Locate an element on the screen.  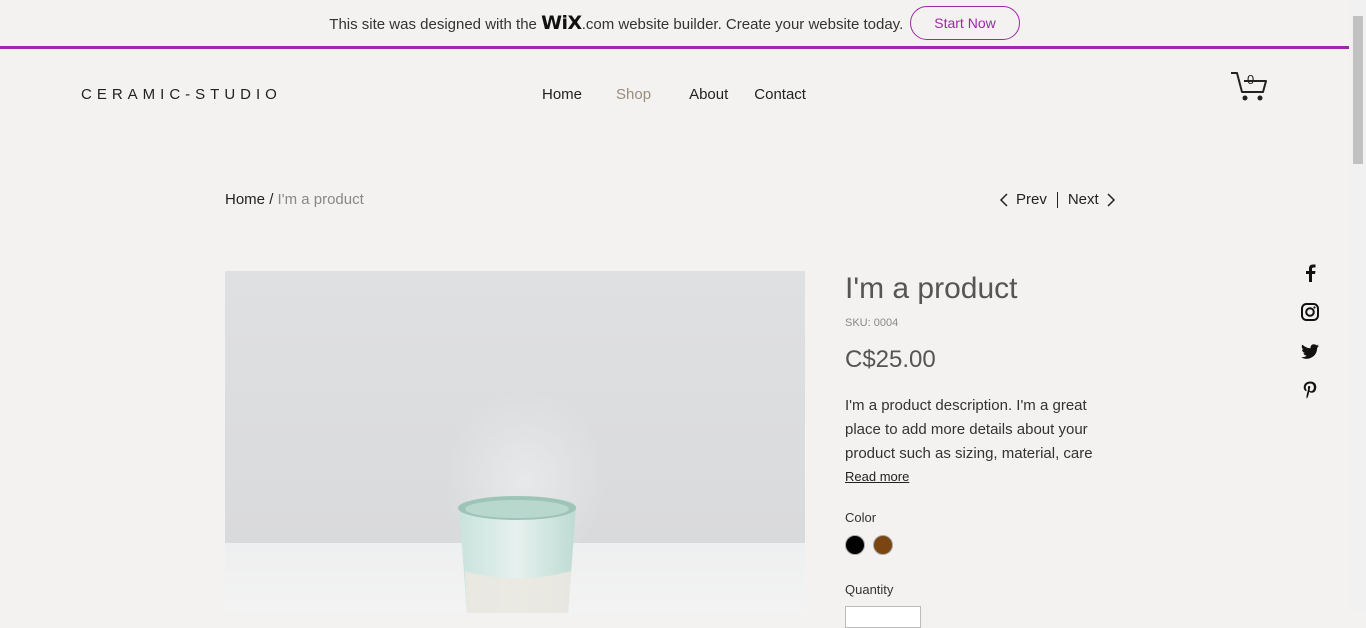
social-bar is located at coordinates (1310, 340).